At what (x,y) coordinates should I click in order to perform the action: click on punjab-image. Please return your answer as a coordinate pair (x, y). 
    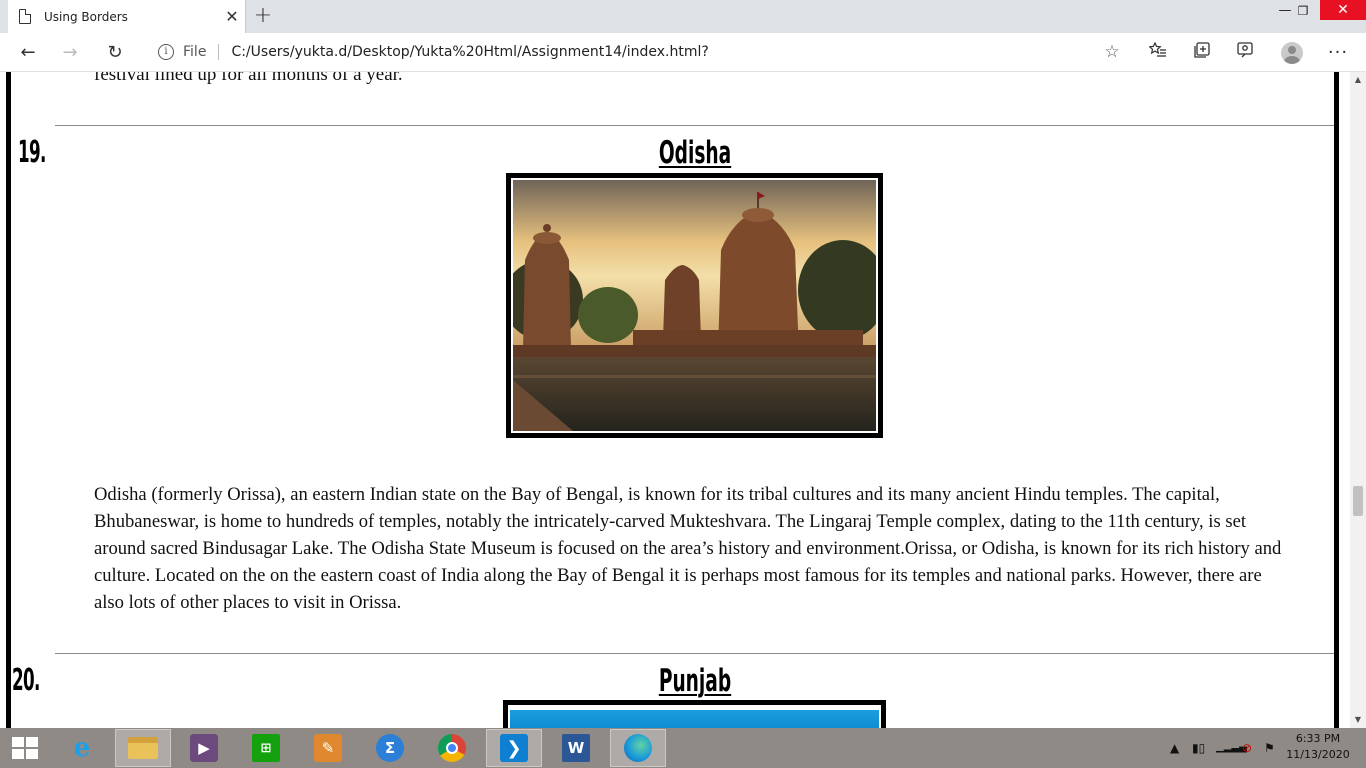
    Looking at the image, I should click on (694, 717).